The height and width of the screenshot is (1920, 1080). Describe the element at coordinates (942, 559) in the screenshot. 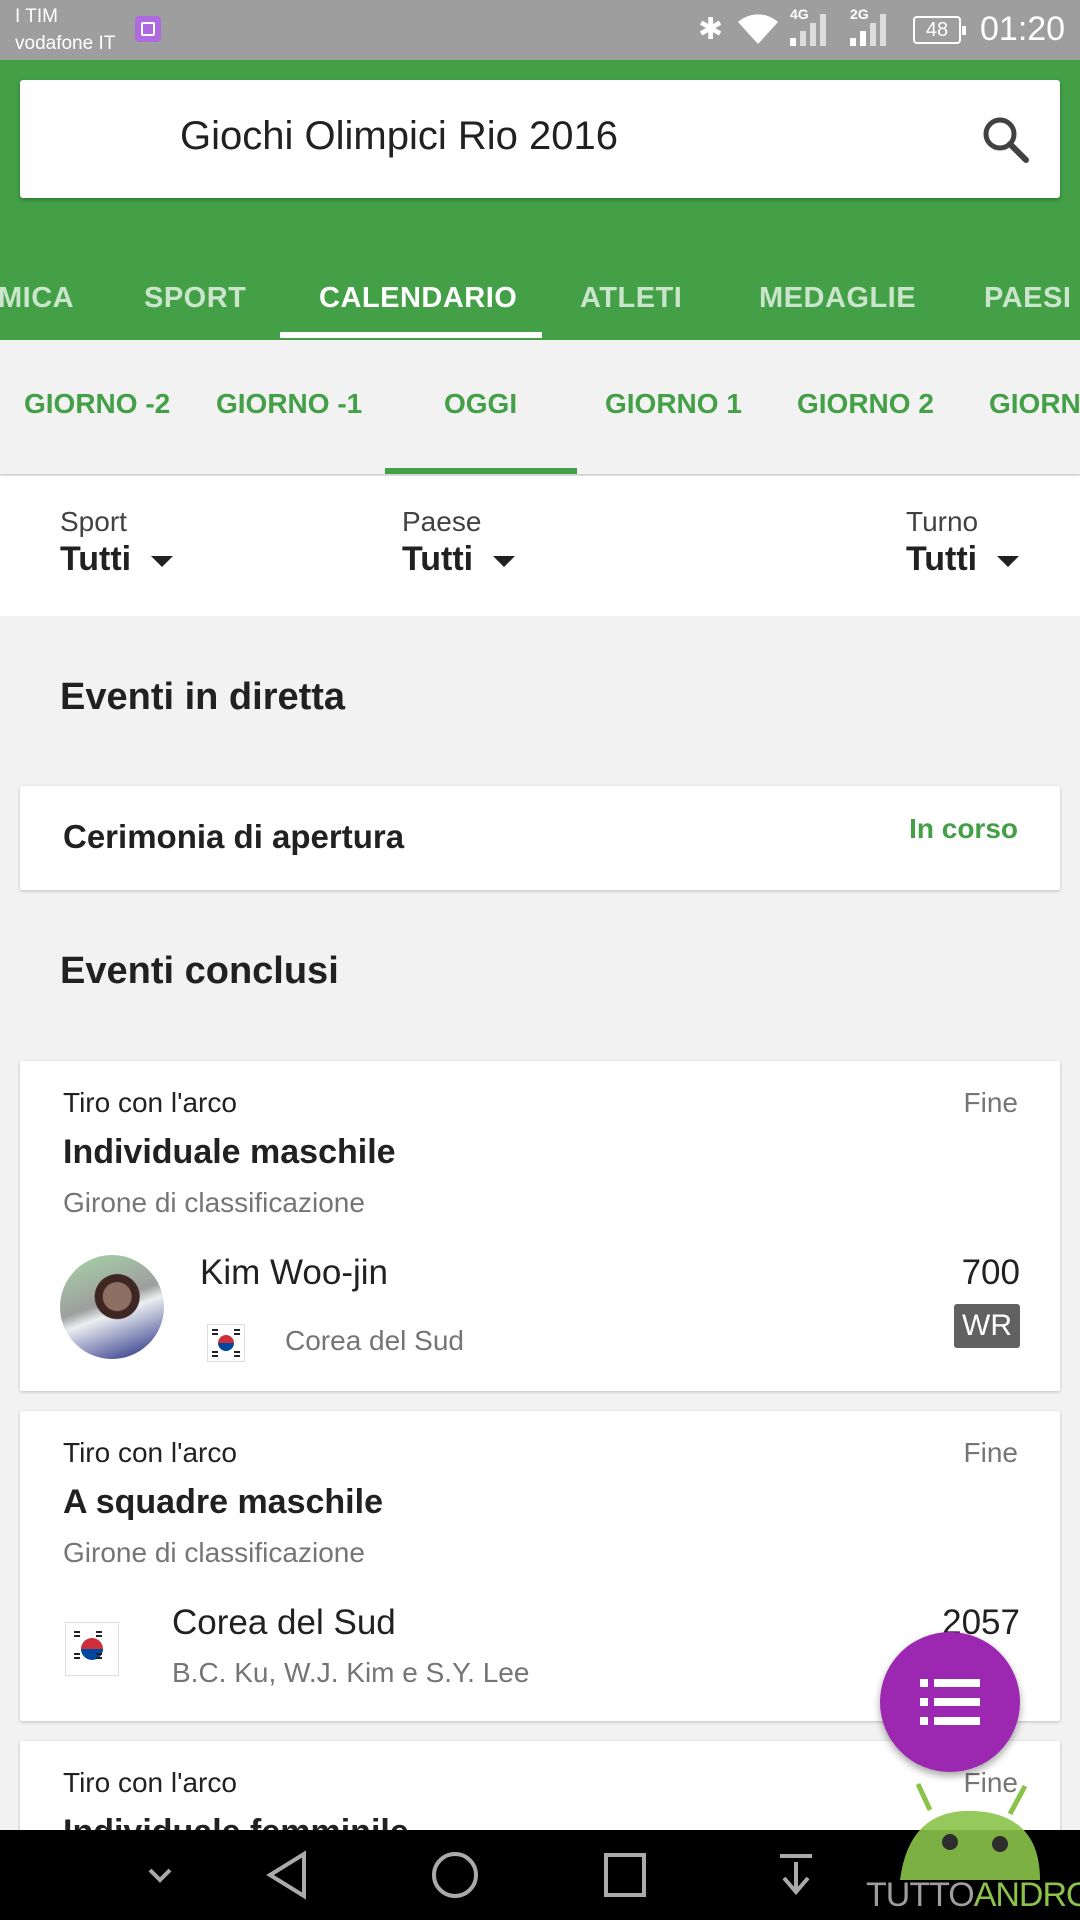

I see `round-filter-value: Tutti` at that location.